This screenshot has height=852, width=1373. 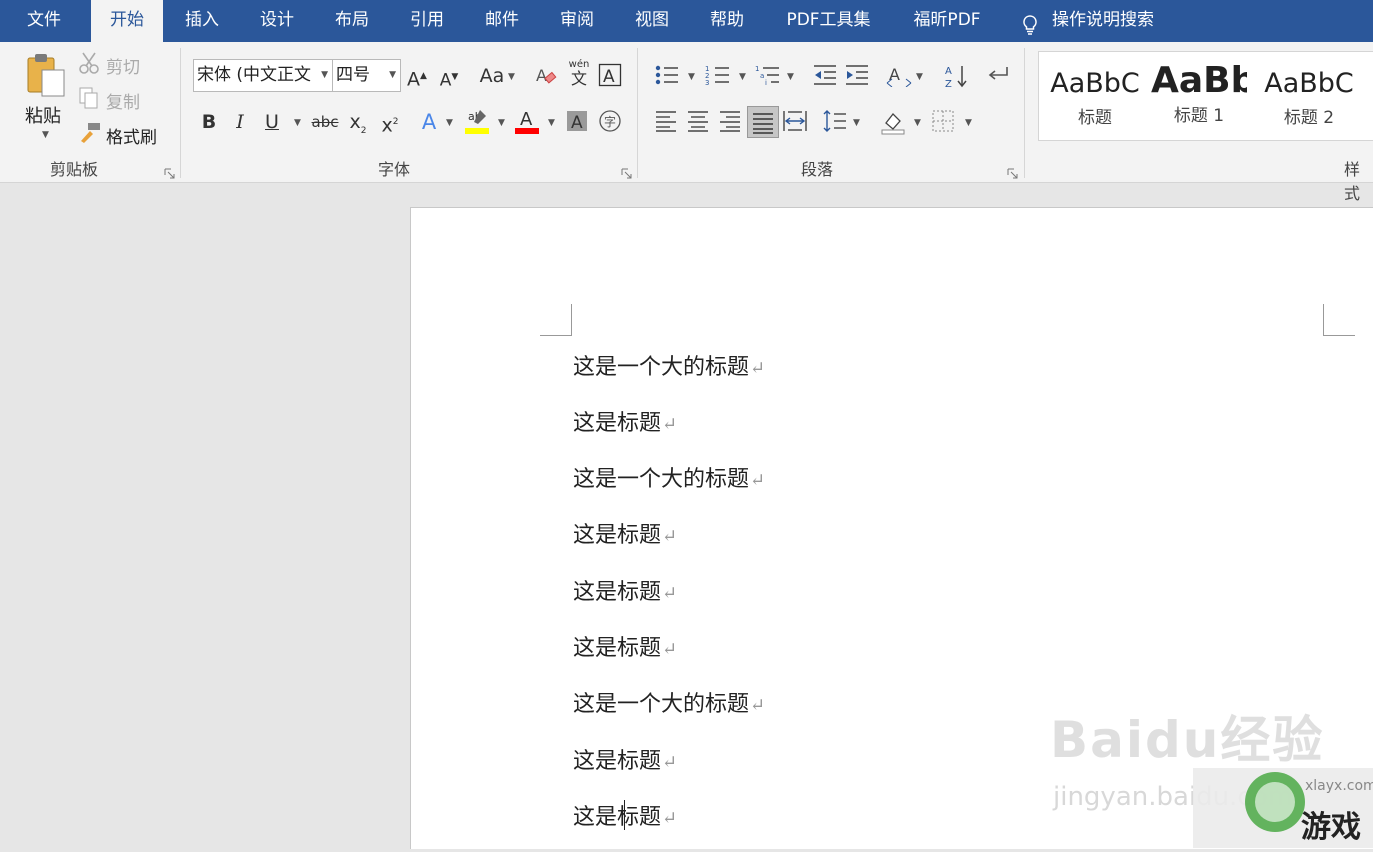 I want to click on show-hide-marks-icon, so click(x=998, y=76).